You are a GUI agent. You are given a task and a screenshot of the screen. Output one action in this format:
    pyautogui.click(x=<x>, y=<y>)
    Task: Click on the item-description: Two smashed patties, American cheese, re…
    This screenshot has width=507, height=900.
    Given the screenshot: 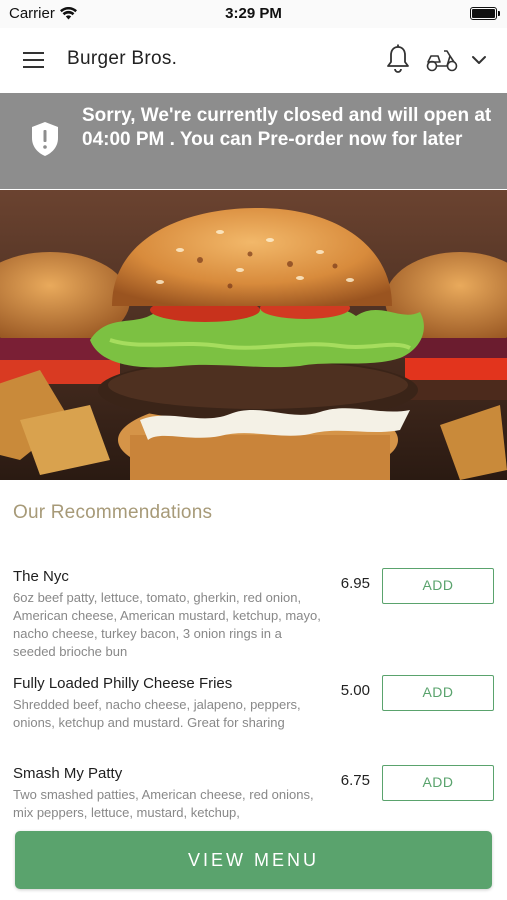 What is the action you would take?
    pyautogui.click(x=163, y=803)
    